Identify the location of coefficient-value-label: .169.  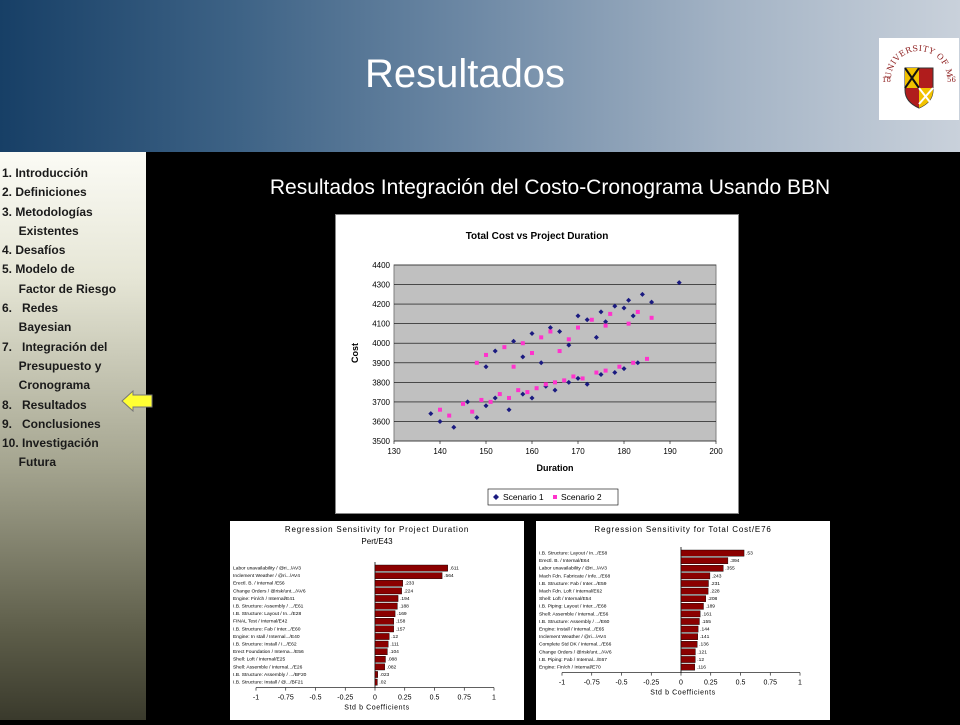
(402, 614).